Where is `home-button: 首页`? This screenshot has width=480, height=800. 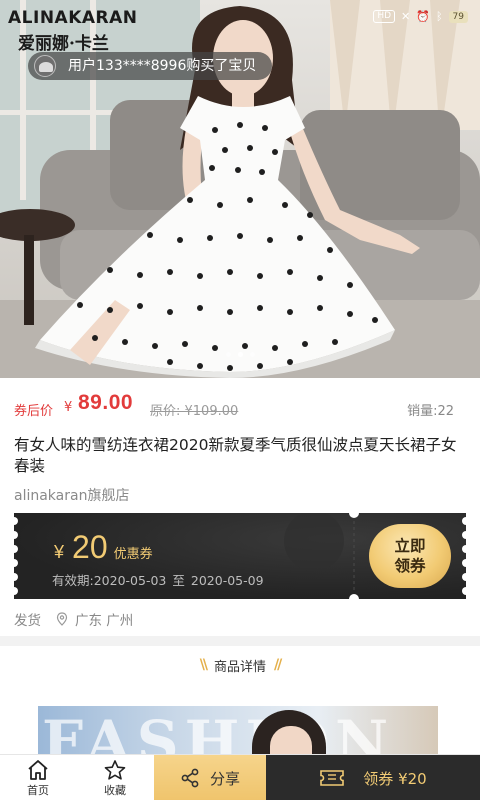
home-button: 首页 is located at coordinates (38, 777).